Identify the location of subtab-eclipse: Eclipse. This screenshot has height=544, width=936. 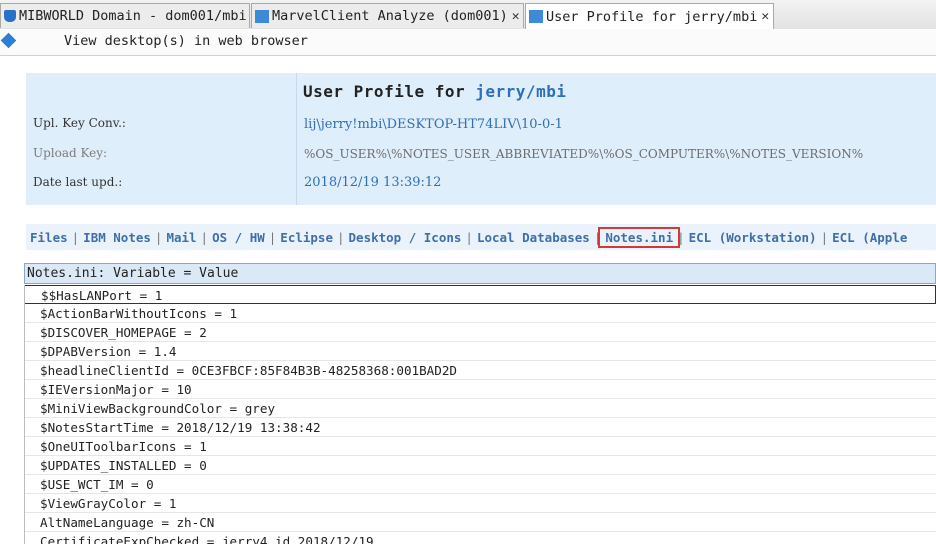
(306, 237).